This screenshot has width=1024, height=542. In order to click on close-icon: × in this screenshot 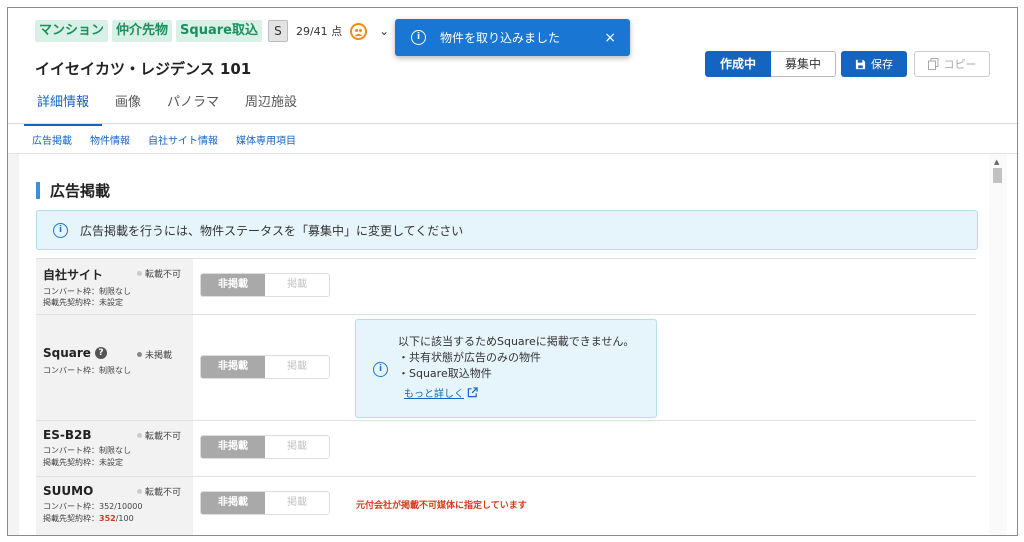, I will do `click(610, 38)`.